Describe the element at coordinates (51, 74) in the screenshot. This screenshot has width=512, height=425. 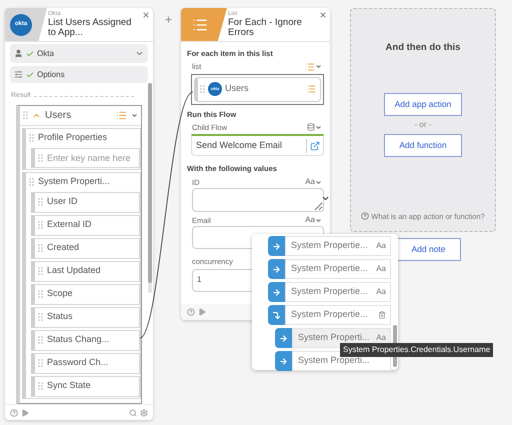
I see `options-label: Options` at that location.